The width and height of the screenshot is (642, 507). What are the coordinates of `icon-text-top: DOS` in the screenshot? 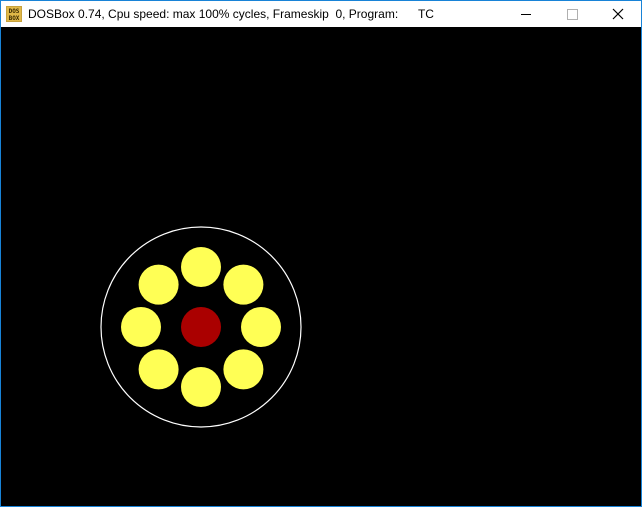 It's located at (14, 11).